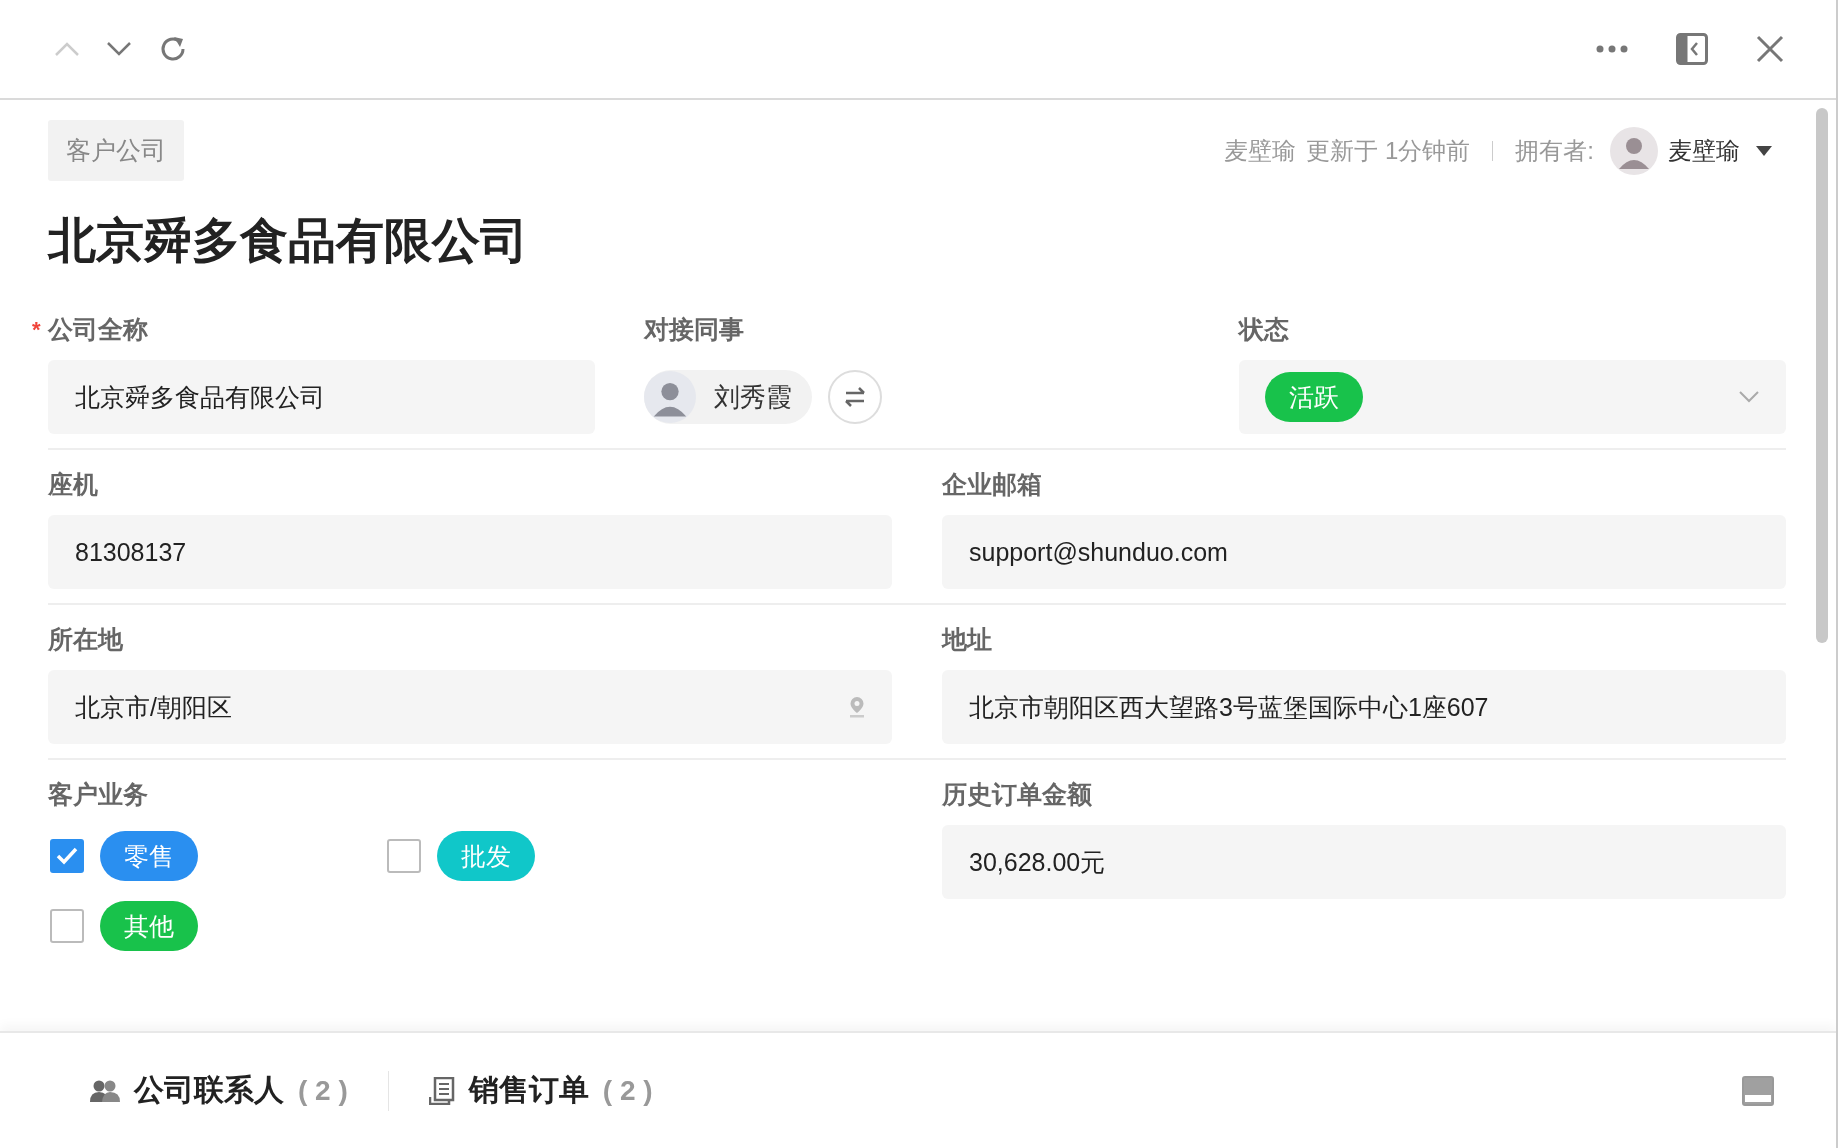 This screenshot has width=1838, height=1148. What do you see at coordinates (1758, 1090) in the screenshot?
I see `bottom-panel-icon` at bounding box center [1758, 1090].